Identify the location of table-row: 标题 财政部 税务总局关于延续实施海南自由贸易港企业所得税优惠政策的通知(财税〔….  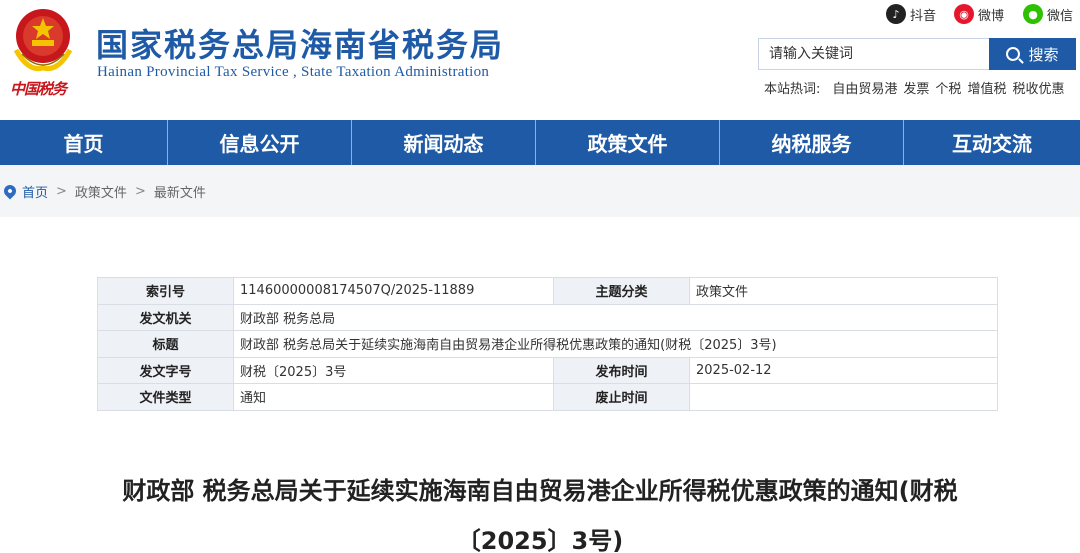
(547, 344).